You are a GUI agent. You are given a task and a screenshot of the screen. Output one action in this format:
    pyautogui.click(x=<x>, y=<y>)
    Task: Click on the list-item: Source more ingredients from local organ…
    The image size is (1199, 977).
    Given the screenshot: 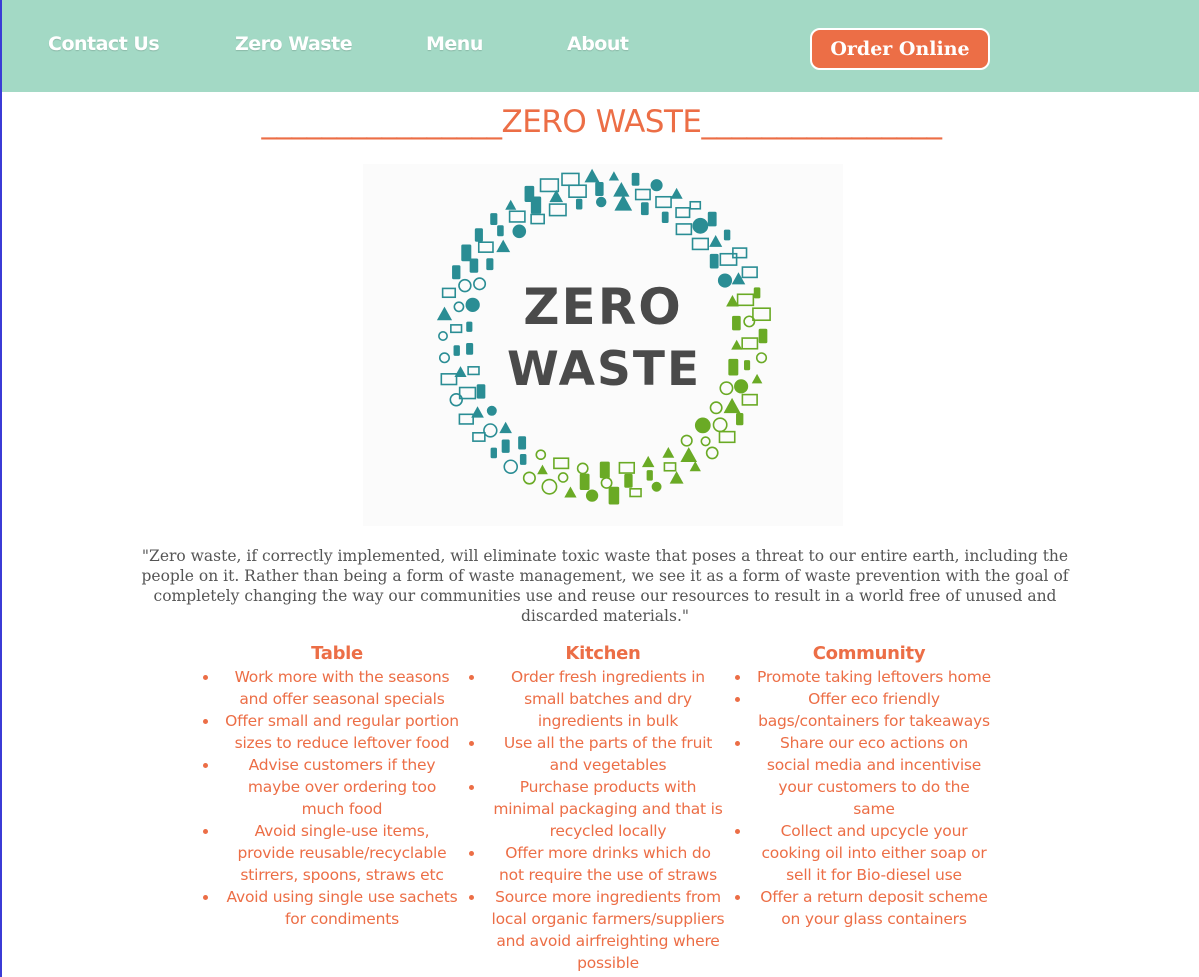 What is the action you would take?
    pyautogui.click(x=603, y=930)
    